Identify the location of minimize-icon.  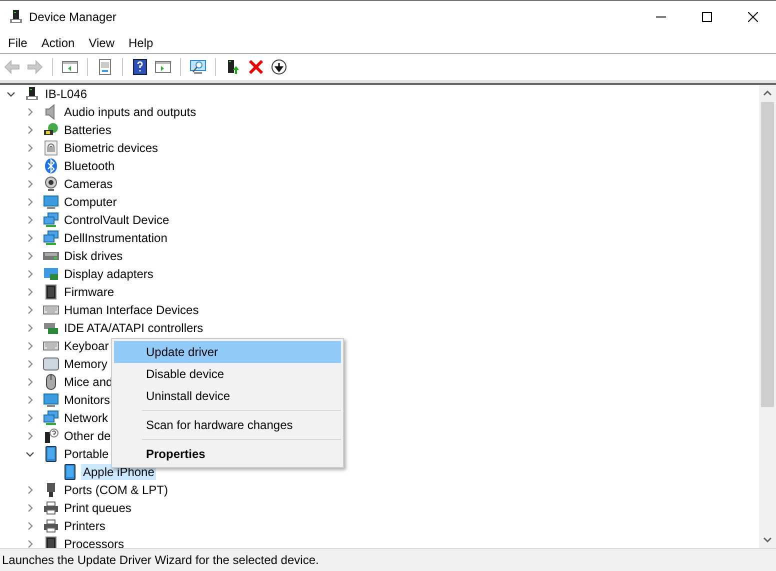
(661, 17).